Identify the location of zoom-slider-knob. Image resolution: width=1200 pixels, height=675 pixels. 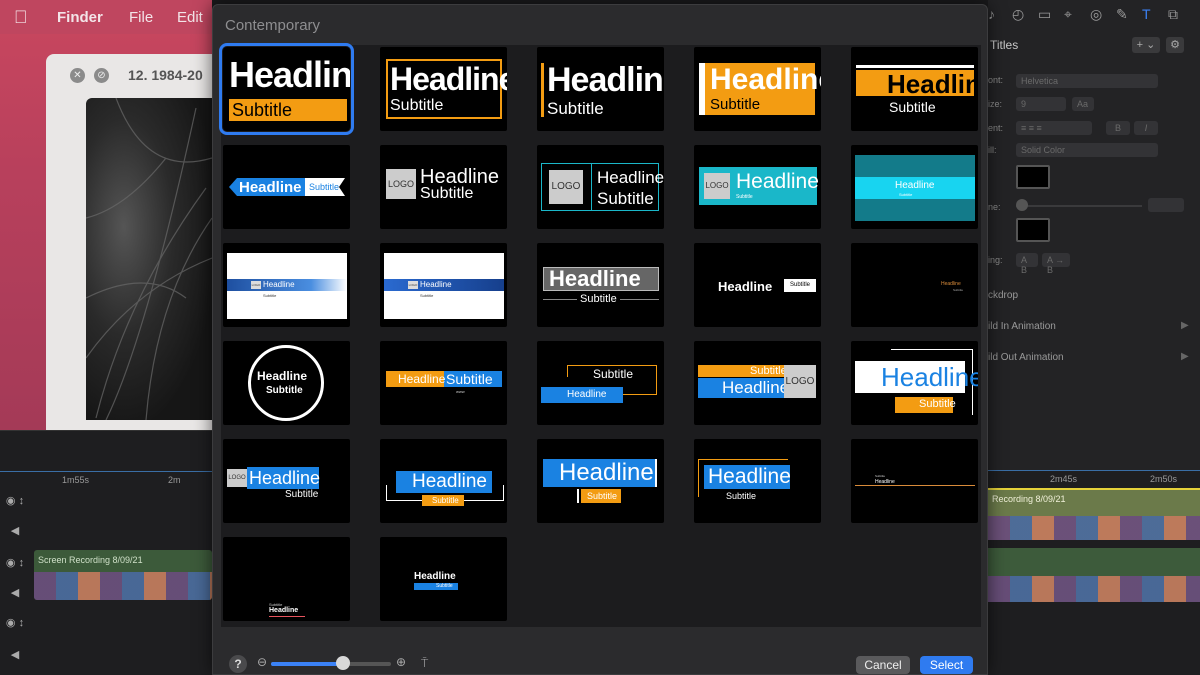
(343, 663).